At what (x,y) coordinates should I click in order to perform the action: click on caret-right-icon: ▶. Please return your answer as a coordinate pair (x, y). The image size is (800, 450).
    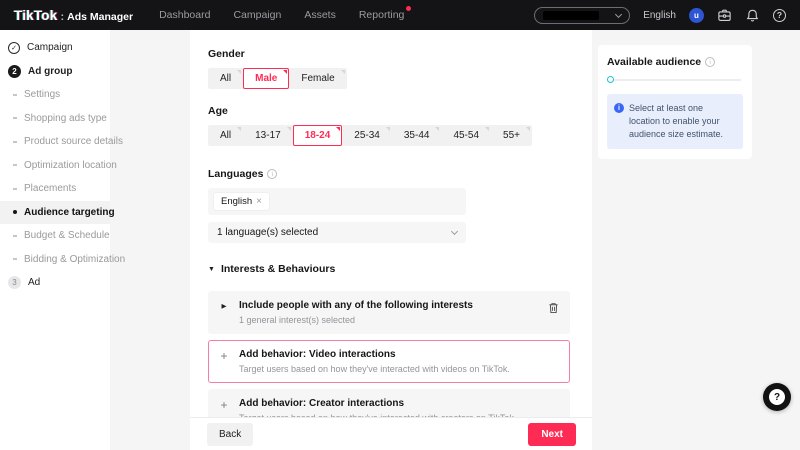
    Looking at the image, I should click on (224, 306).